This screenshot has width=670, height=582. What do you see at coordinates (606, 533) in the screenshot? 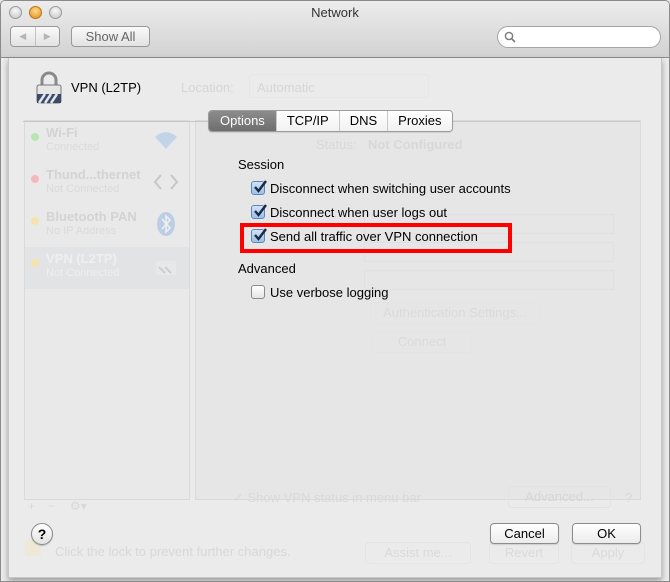
I see `ok-button: OK` at bounding box center [606, 533].